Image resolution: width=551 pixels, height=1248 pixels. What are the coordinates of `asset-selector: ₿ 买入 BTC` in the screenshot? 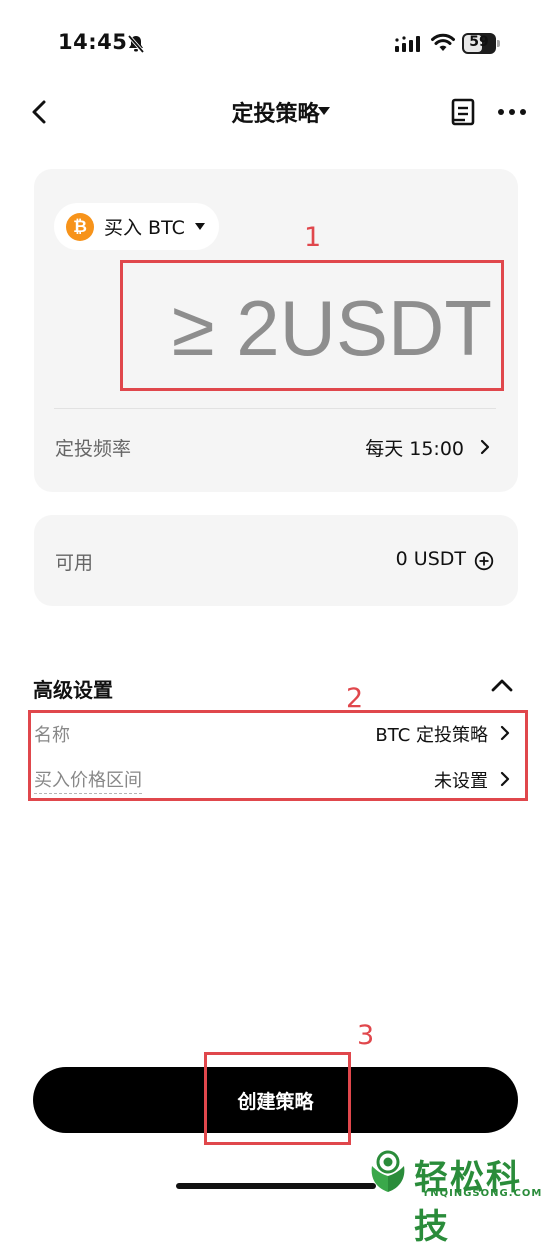 It's located at (136, 226).